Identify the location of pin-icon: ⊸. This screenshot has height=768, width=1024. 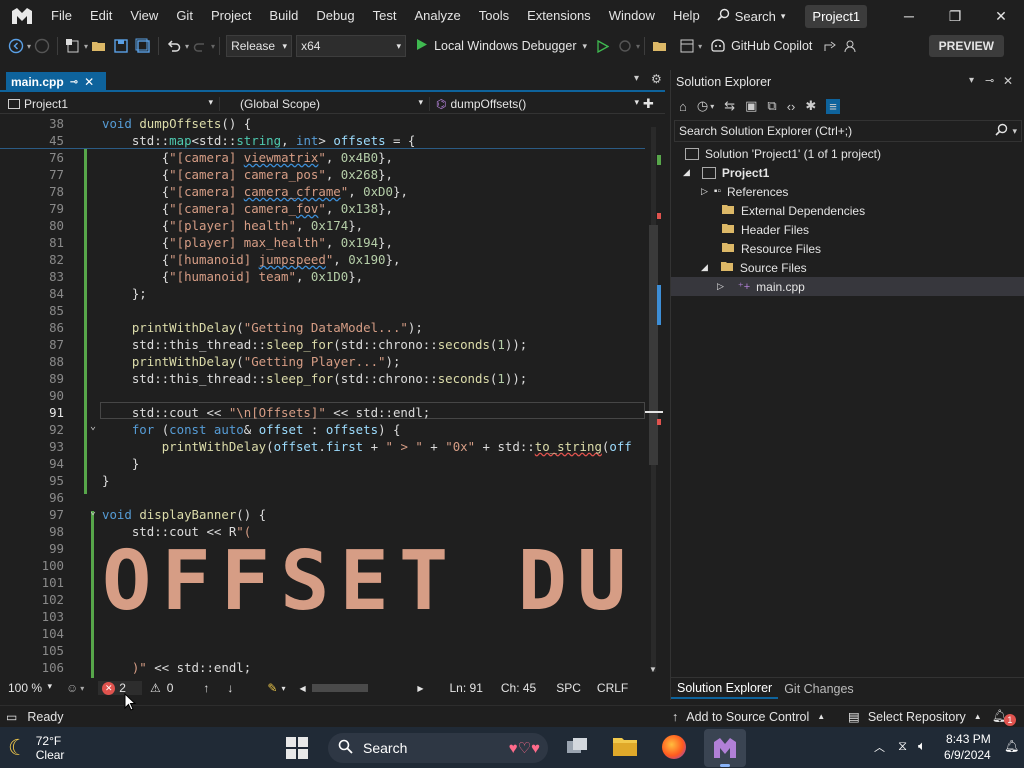
(74, 82).